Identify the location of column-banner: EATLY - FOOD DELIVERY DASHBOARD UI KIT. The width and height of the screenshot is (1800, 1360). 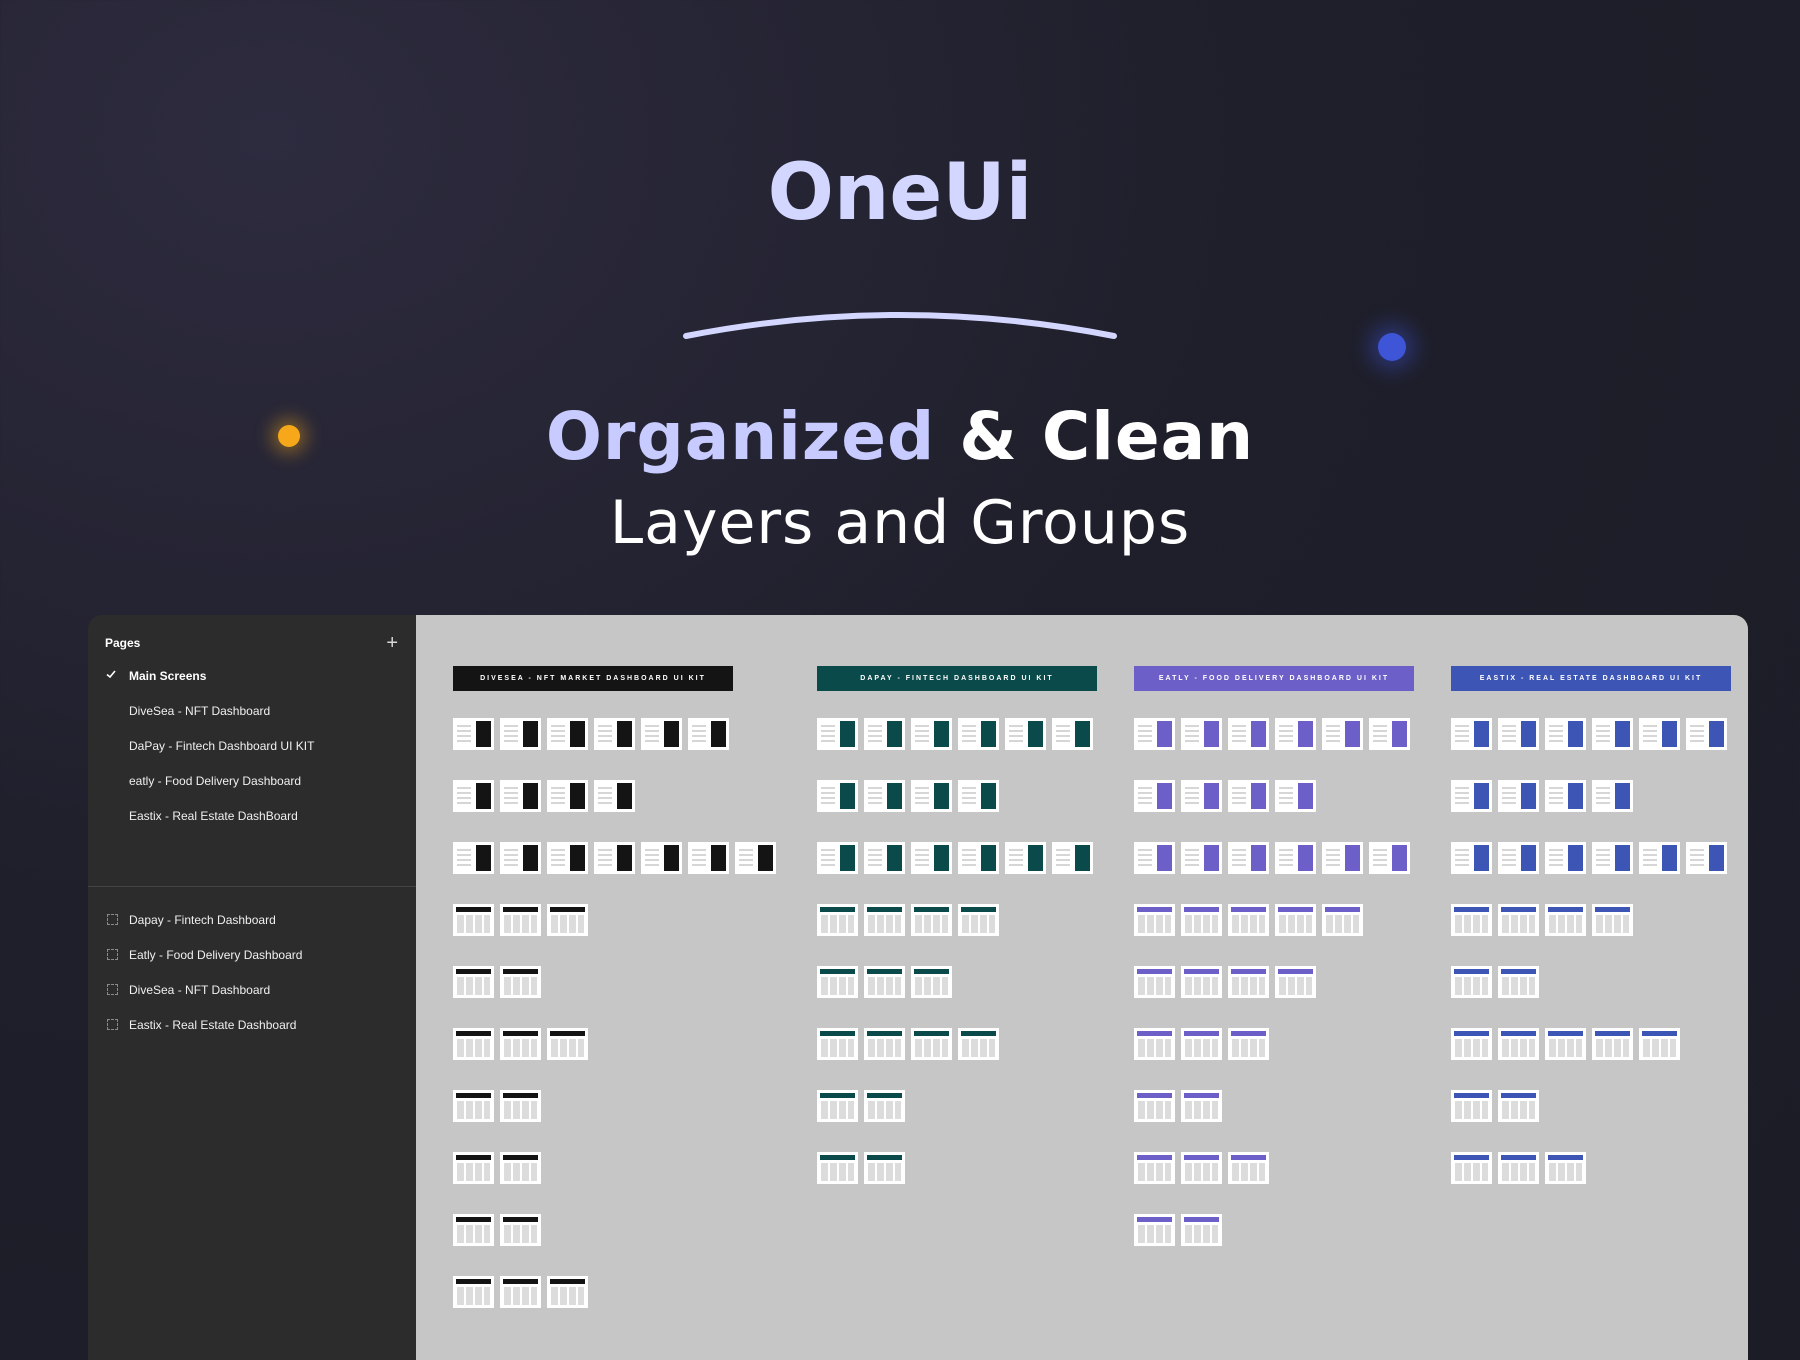
(1274, 678).